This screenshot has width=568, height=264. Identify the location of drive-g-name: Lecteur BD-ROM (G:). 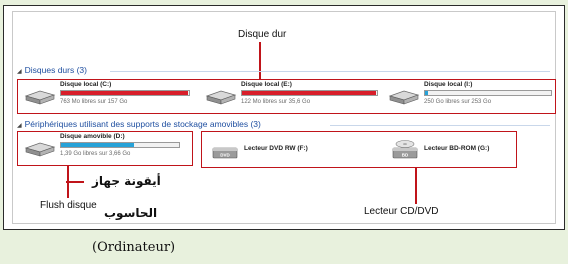
(457, 148).